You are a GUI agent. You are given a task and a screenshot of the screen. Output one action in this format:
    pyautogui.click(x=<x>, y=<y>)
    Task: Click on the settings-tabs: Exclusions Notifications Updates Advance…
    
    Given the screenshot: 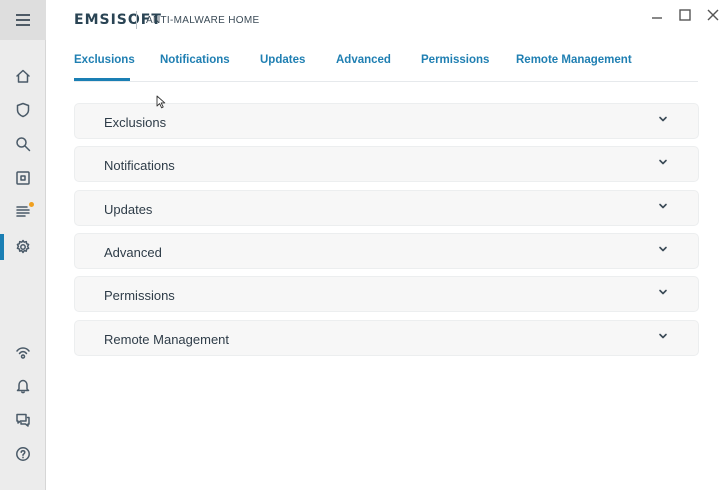 What is the action you would take?
    pyautogui.click(x=386, y=61)
    